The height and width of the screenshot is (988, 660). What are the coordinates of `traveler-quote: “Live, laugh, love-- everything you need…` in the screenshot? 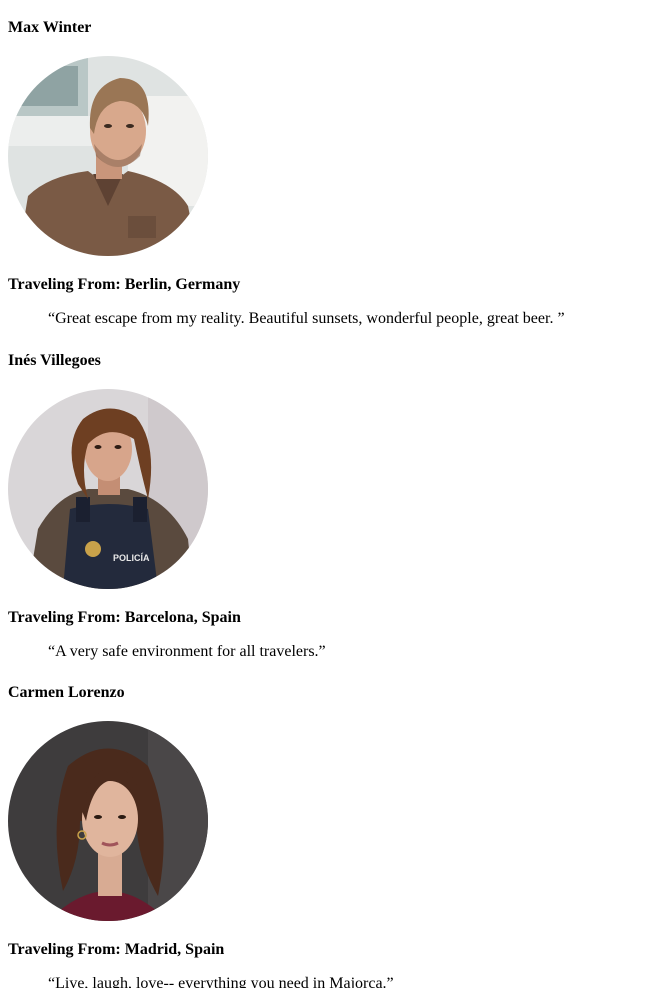 It's located at (221, 981).